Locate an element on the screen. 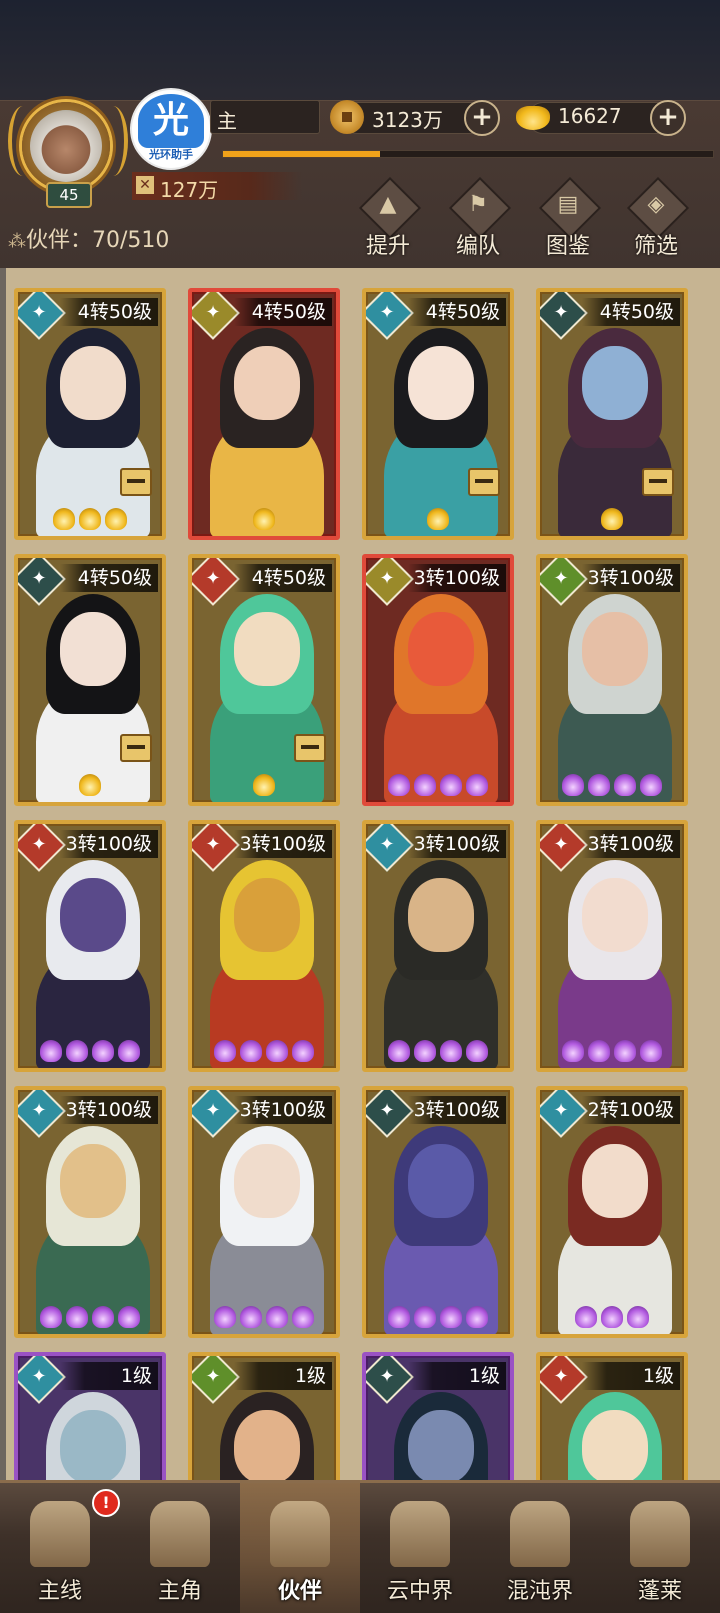  add-gold-button: + is located at coordinates (668, 118).